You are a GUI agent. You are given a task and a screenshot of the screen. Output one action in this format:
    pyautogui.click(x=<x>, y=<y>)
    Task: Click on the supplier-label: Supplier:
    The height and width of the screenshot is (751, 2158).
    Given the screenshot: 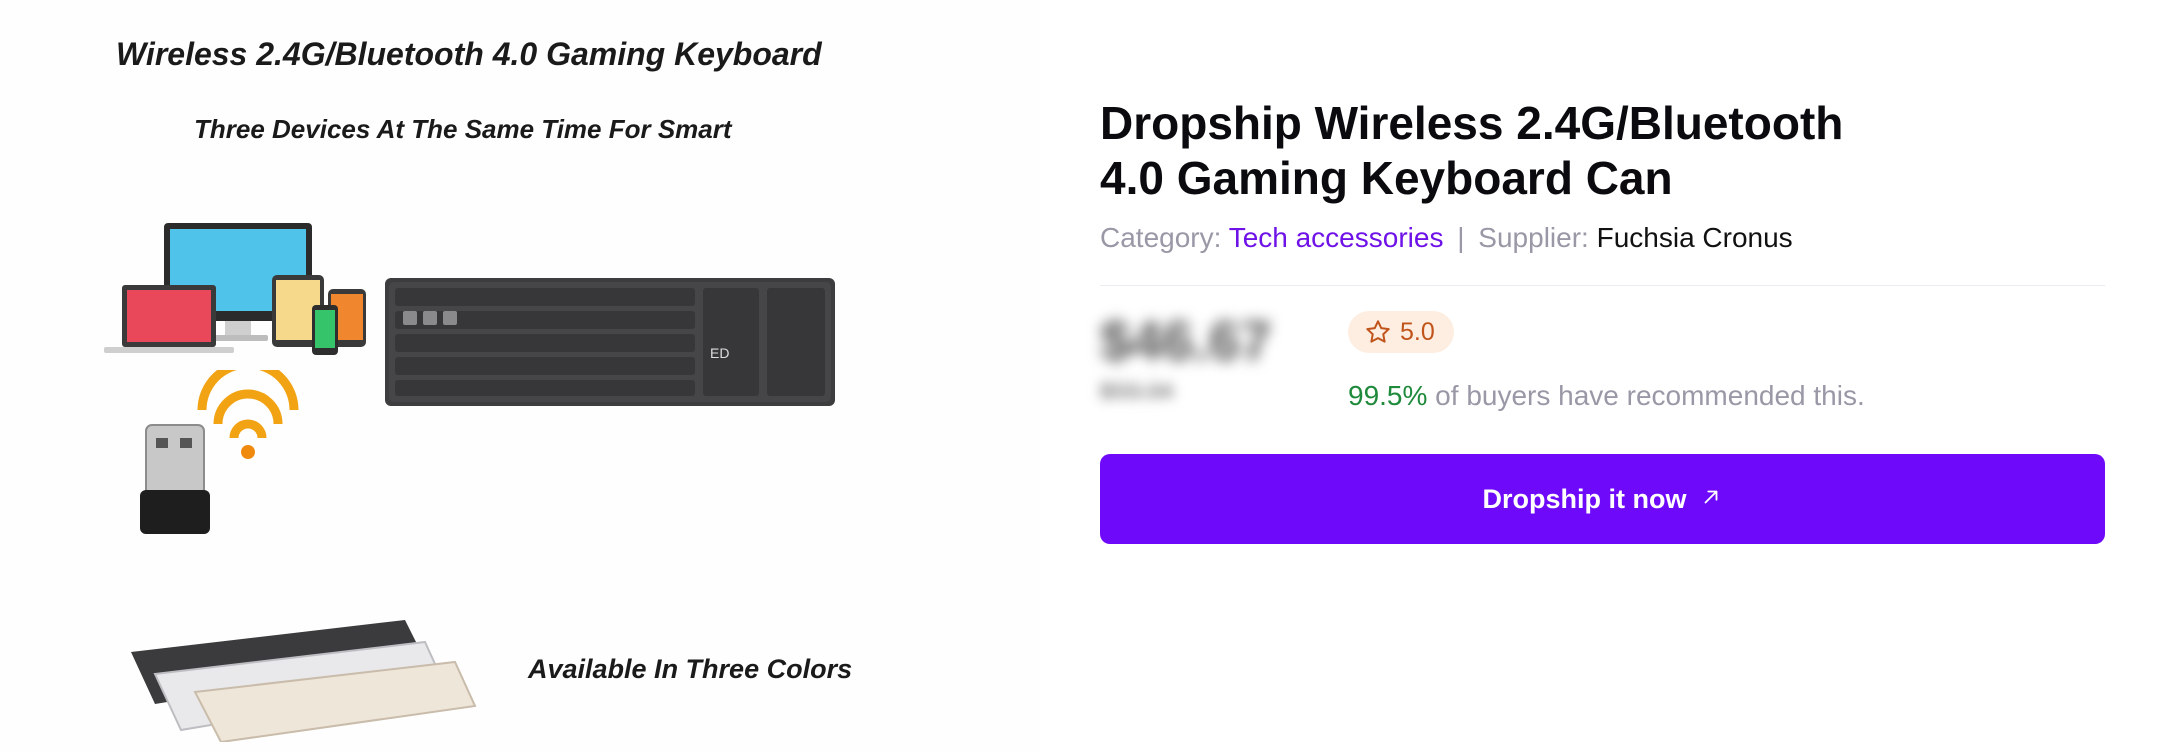 What is the action you would take?
    pyautogui.click(x=1533, y=237)
    